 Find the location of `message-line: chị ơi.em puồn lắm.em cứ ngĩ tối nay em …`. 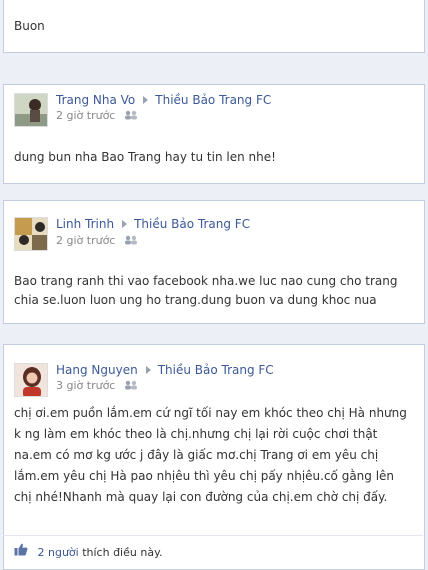

message-line: chị ơi.em puồn lắm.em cứ ngĩ tối nay em … is located at coordinates (210, 413).